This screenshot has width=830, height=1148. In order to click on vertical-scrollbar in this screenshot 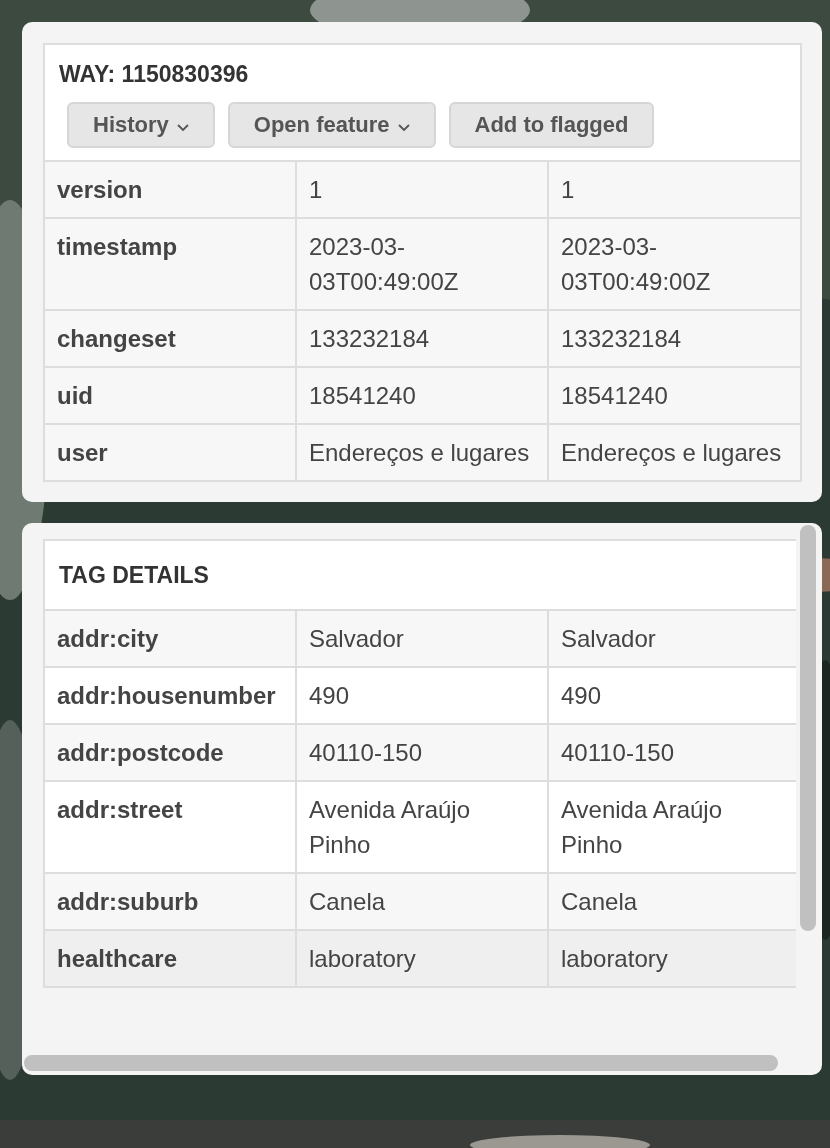, I will do `click(808, 728)`.